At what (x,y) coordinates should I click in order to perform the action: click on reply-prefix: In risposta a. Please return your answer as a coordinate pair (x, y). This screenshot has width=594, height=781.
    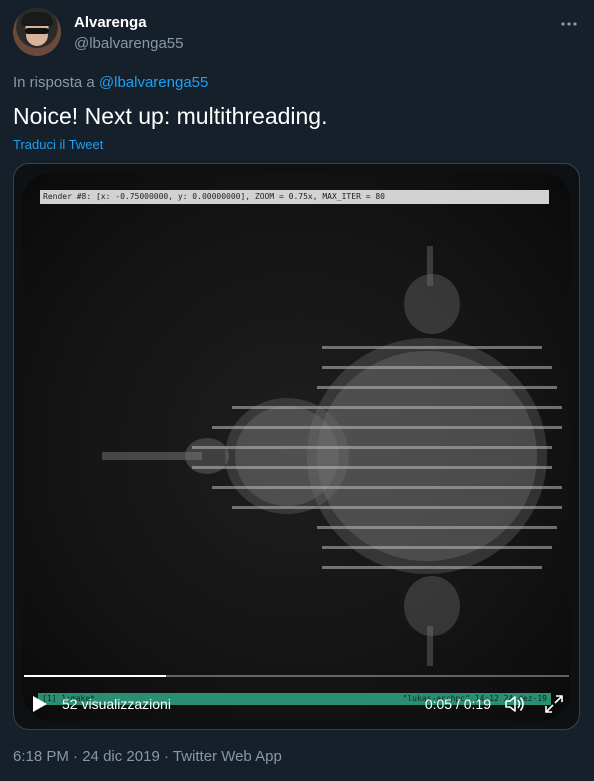
    Looking at the image, I should click on (54, 82).